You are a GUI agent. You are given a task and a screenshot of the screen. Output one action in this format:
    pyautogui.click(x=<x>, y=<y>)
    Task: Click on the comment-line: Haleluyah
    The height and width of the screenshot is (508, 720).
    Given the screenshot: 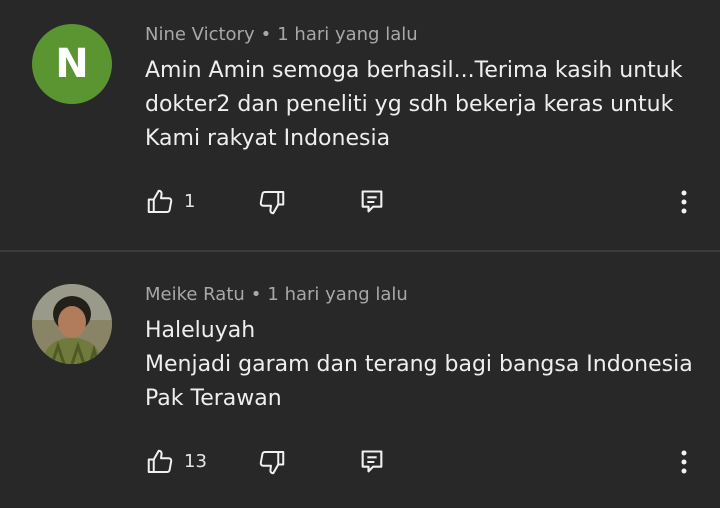 What is the action you would take?
    pyautogui.click(x=200, y=330)
    